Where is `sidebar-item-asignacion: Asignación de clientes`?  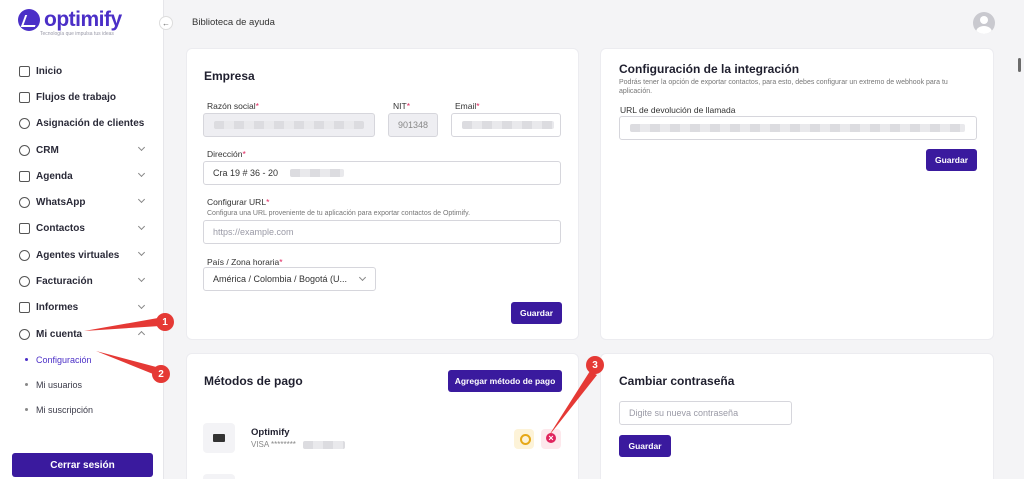 sidebar-item-asignacion: Asignación de clientes is located at coordinates (82, 124).